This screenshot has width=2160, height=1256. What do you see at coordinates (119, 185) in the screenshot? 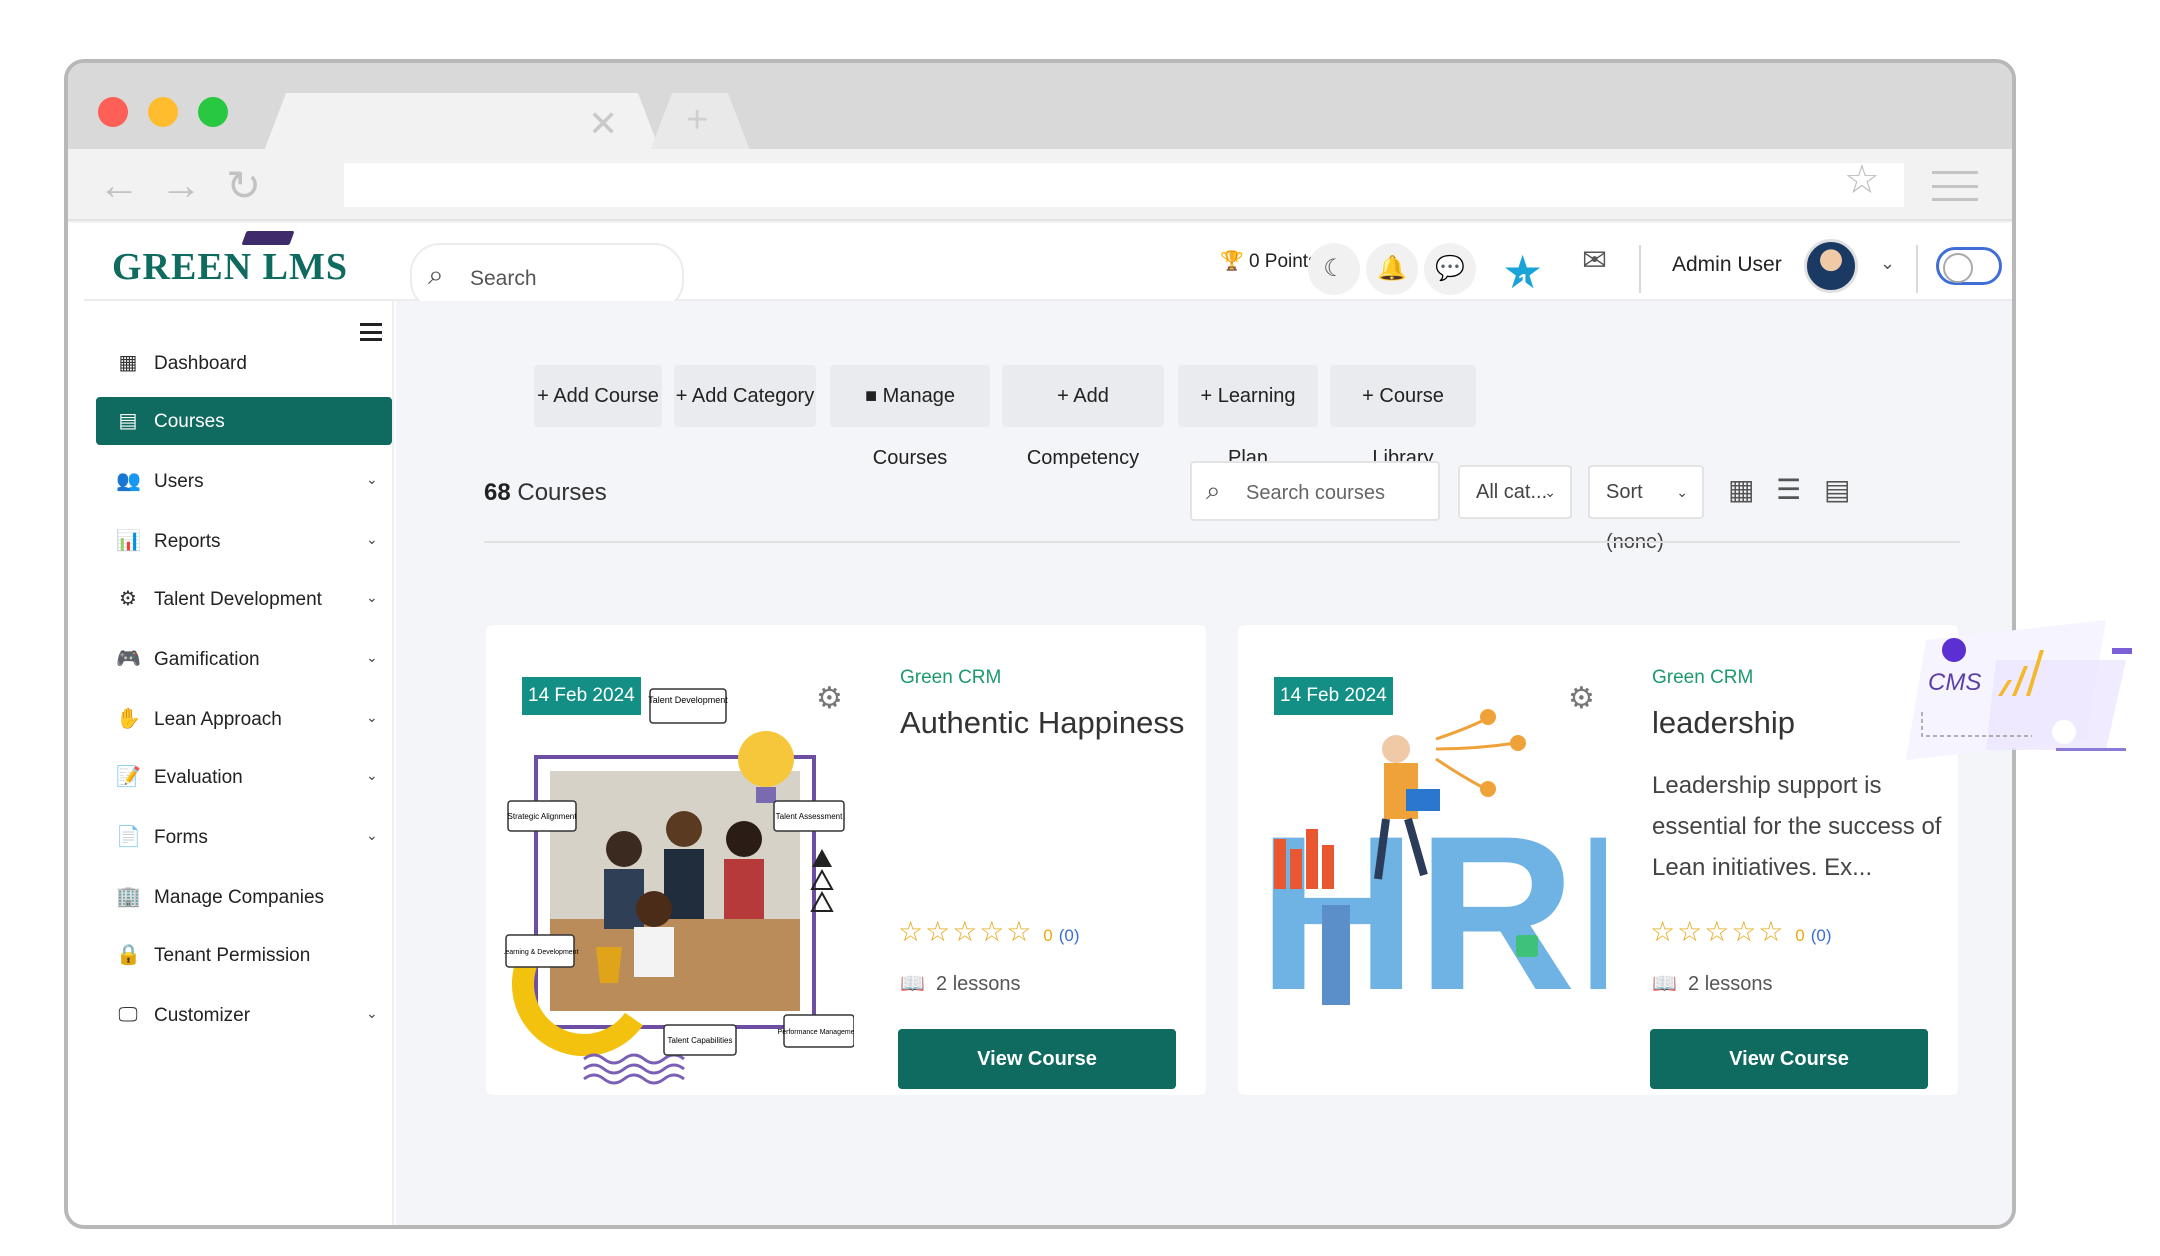
I see `back-arrow-icon: ←` at bounding box center [119, 185].